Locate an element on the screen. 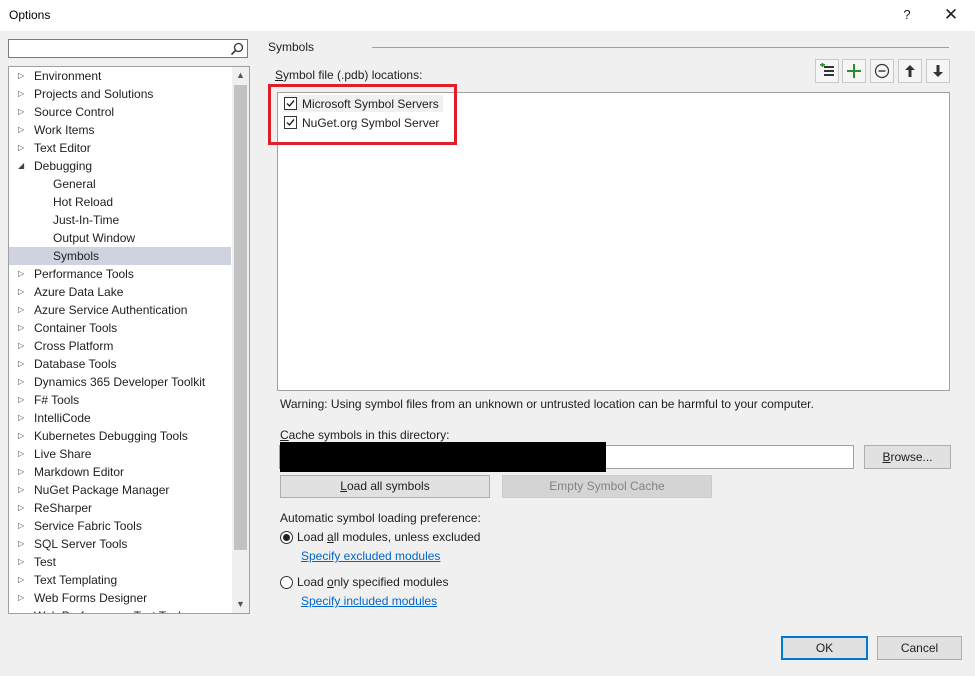 The height and width of the screenshot is (676, 975). tree-item: ▷ NuGet Package Manager is located at coordinates (120, 490).